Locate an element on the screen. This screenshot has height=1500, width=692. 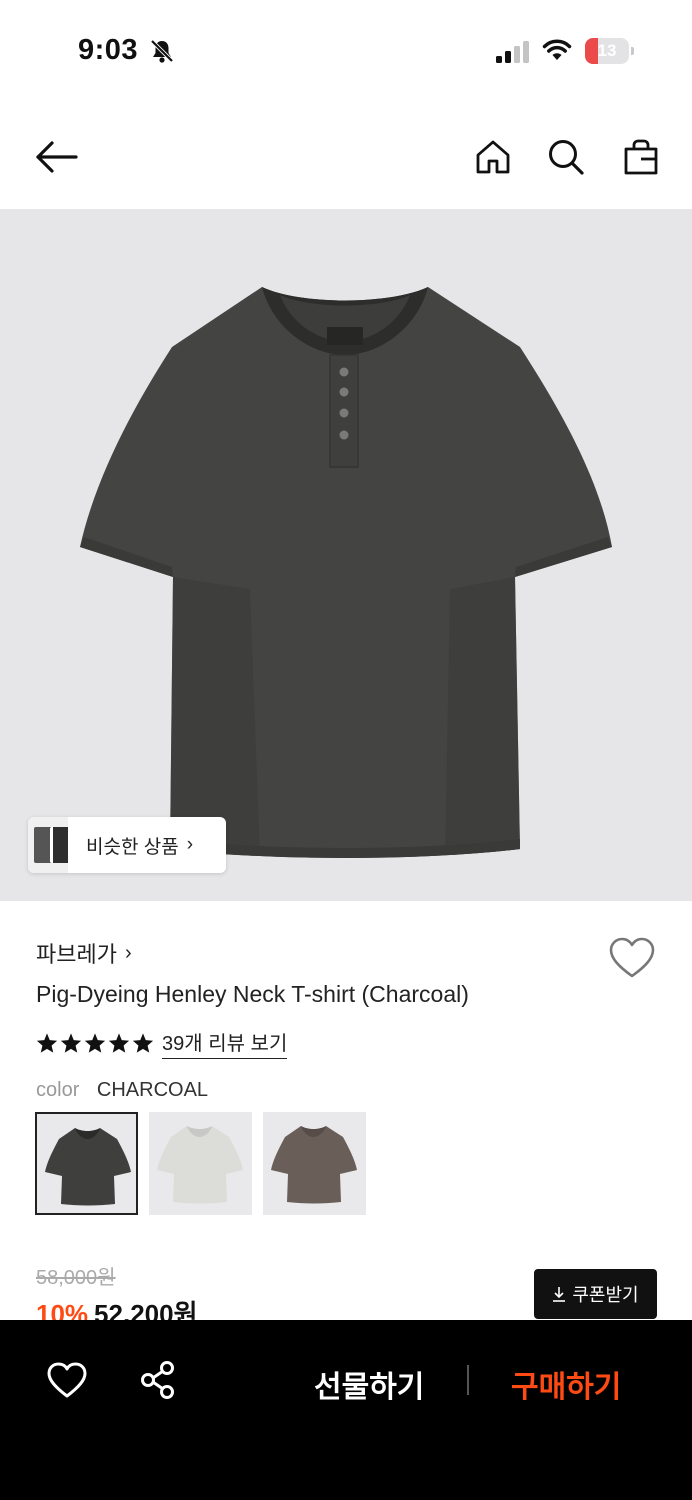
cart-button is located at coordinates (641, 157).